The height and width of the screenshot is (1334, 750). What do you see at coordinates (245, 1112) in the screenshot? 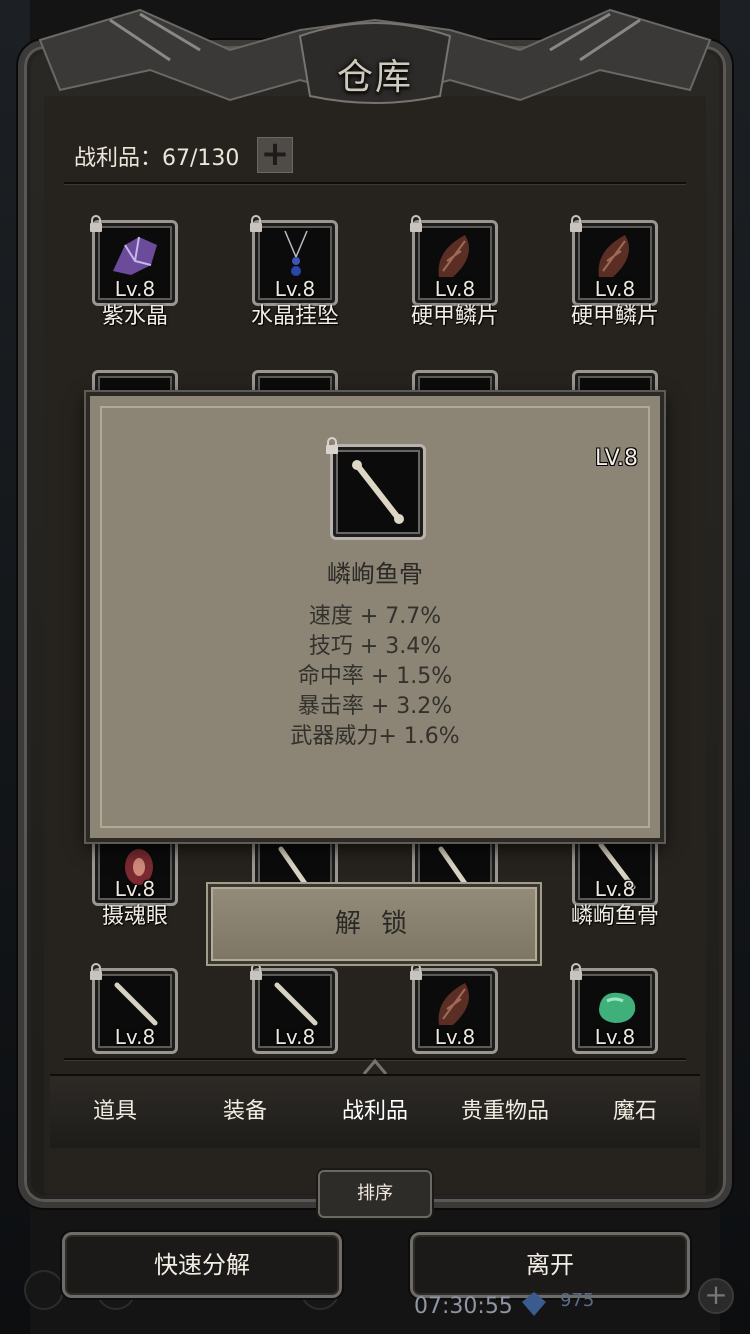
I see `tab-equipment: 装备` at bounding box center [245, 1112].